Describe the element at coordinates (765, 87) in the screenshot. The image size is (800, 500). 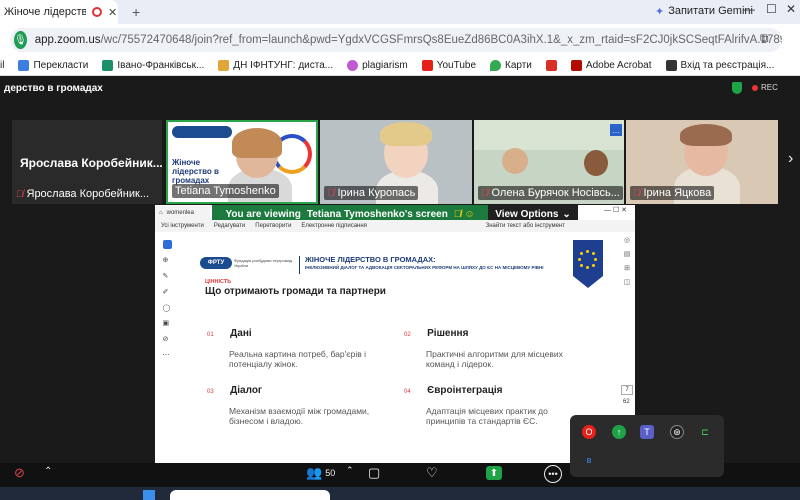
I see `recording-badge: REC` at that location.